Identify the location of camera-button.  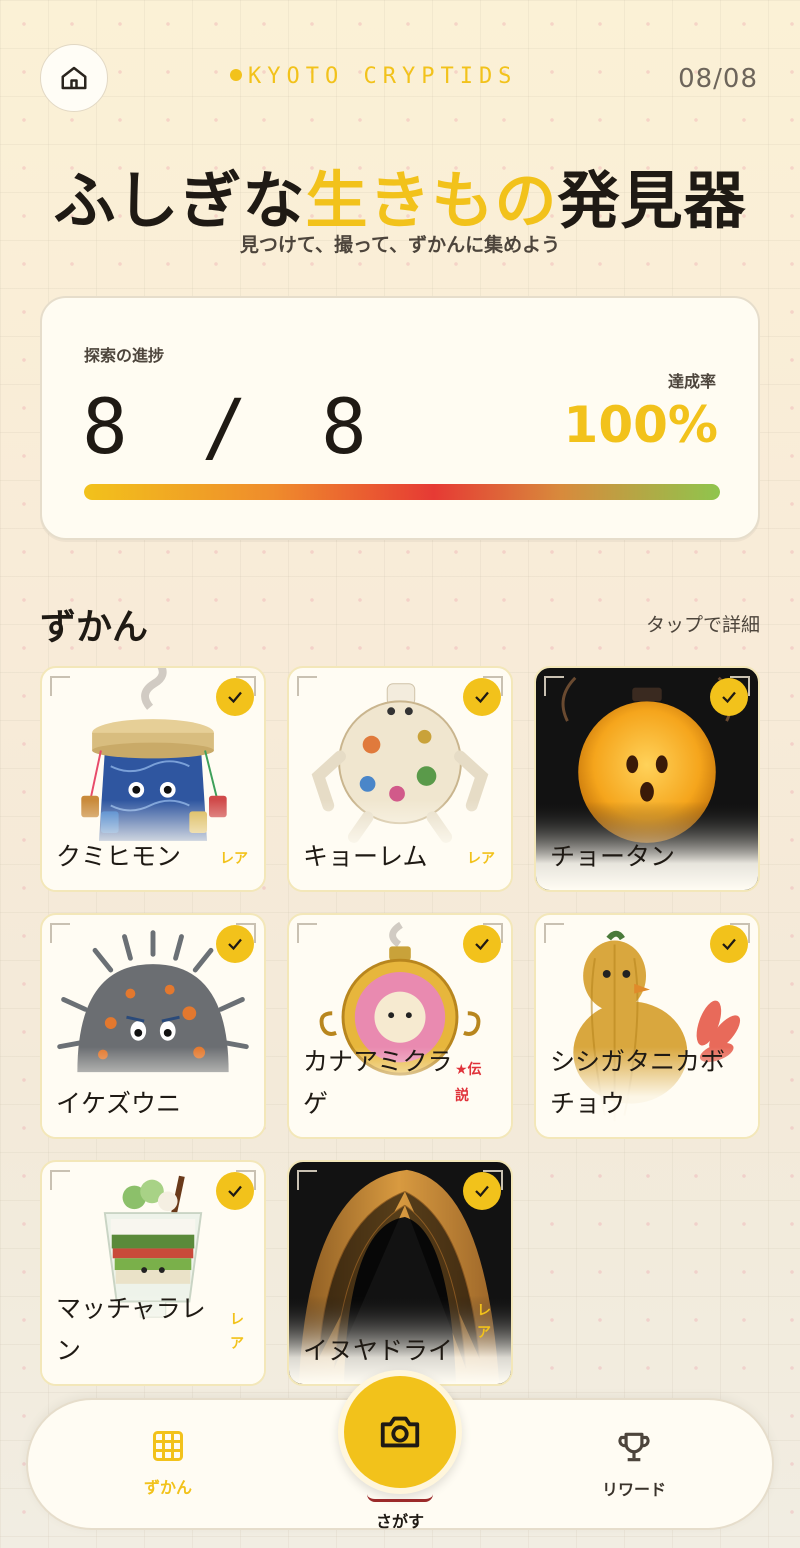
(400, 1432).